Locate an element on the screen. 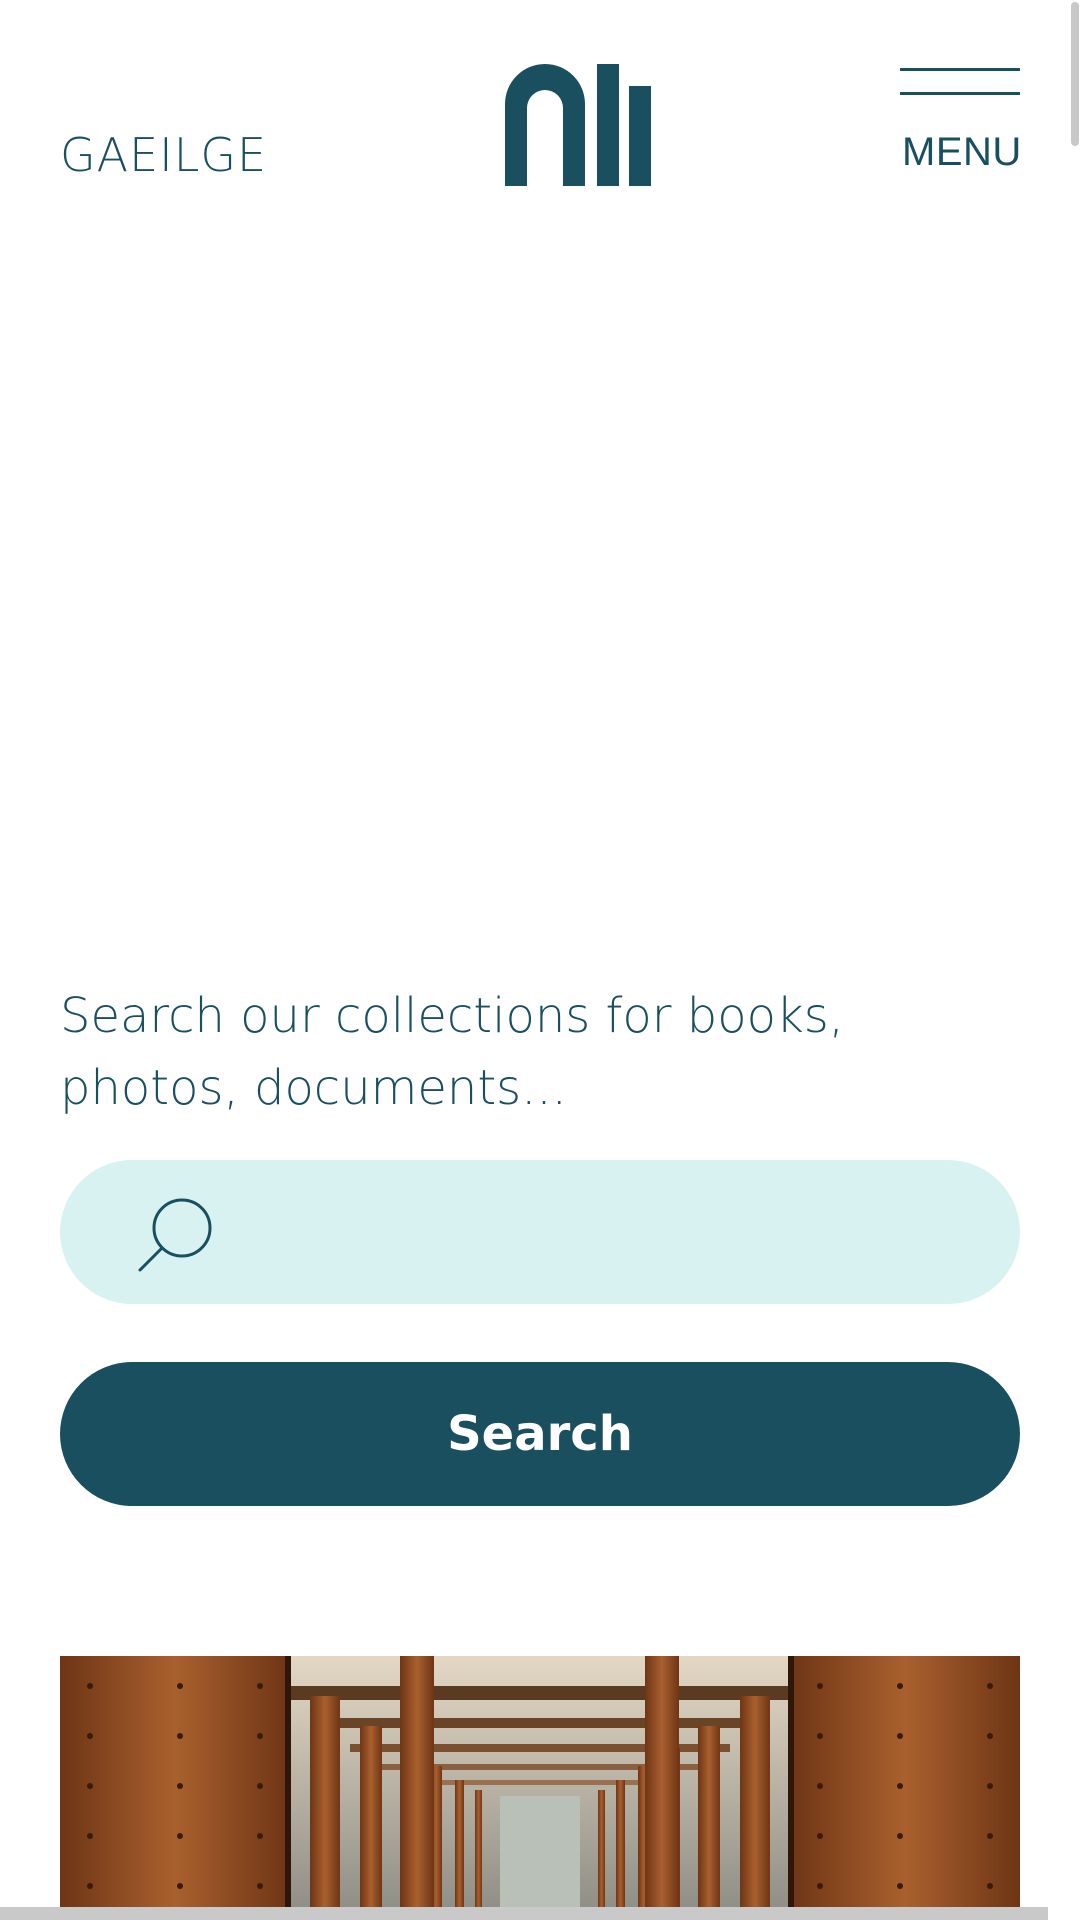 This screenshot has height=1920, width=1080. search-field is located at coordinates (540, 1233).